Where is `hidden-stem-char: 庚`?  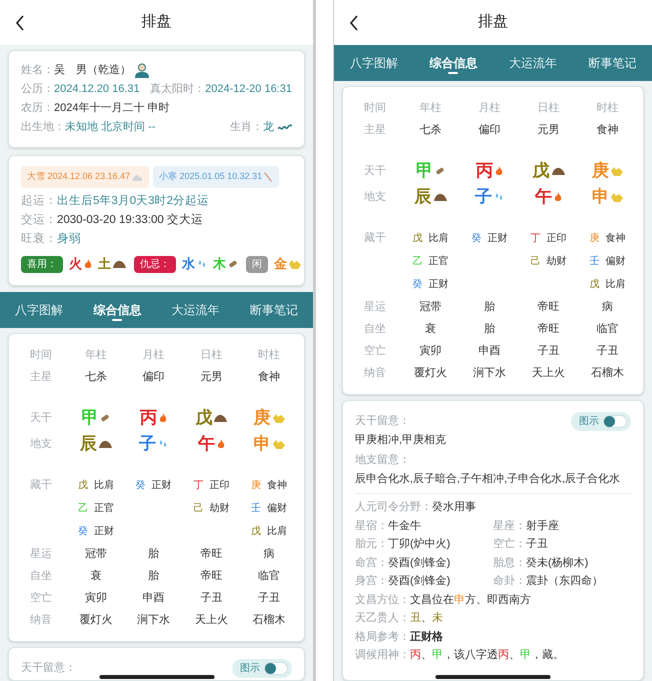
hidden-stem-char: 庚 is located at coordinates (256, 485).